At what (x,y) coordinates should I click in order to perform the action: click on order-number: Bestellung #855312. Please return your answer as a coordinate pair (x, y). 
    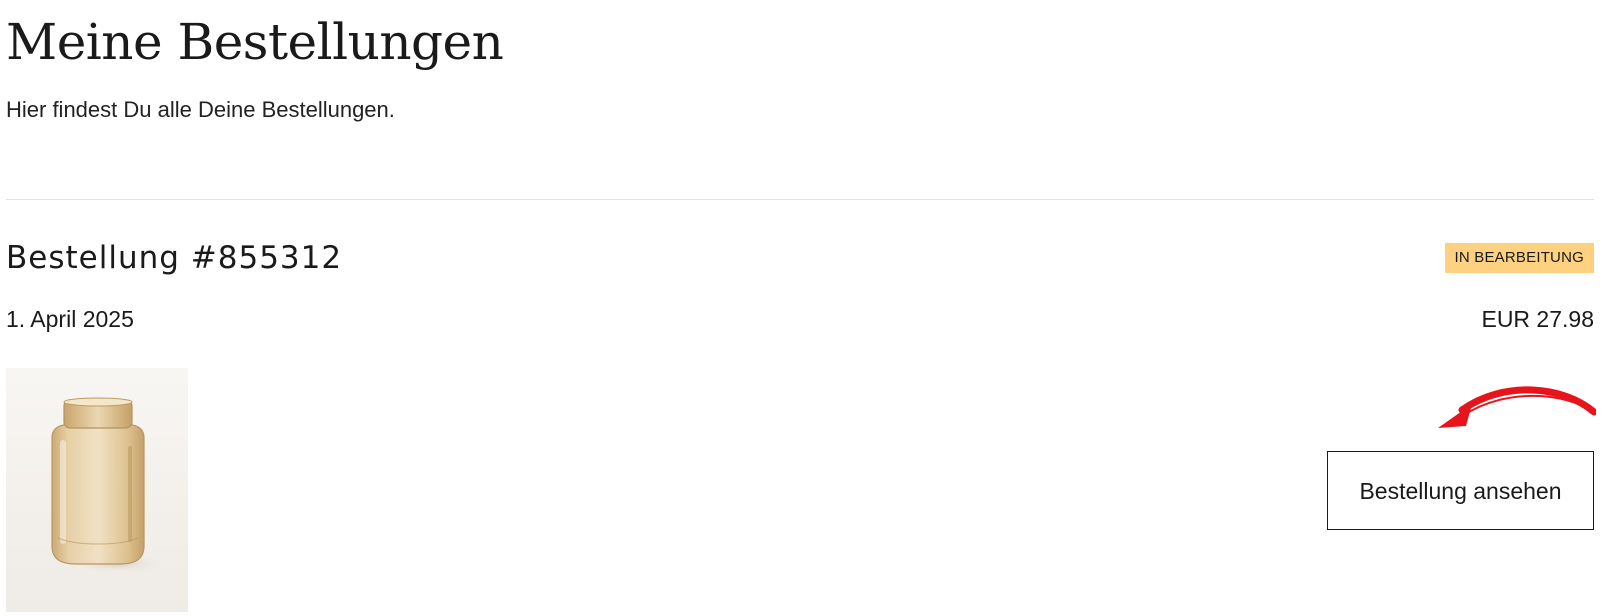
    Looking at the image, I should click on (174, 258).